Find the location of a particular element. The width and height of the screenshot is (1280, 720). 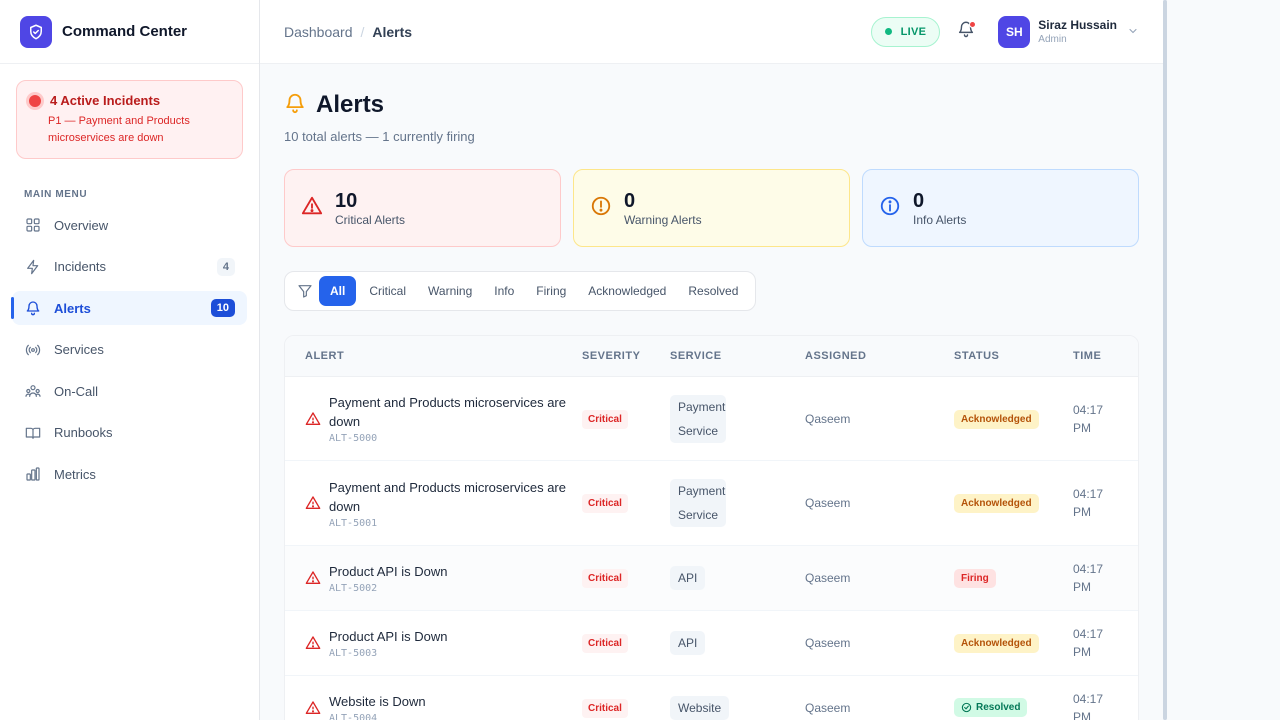

status-badge: Acknowledged is located at coordinates (996, 419).